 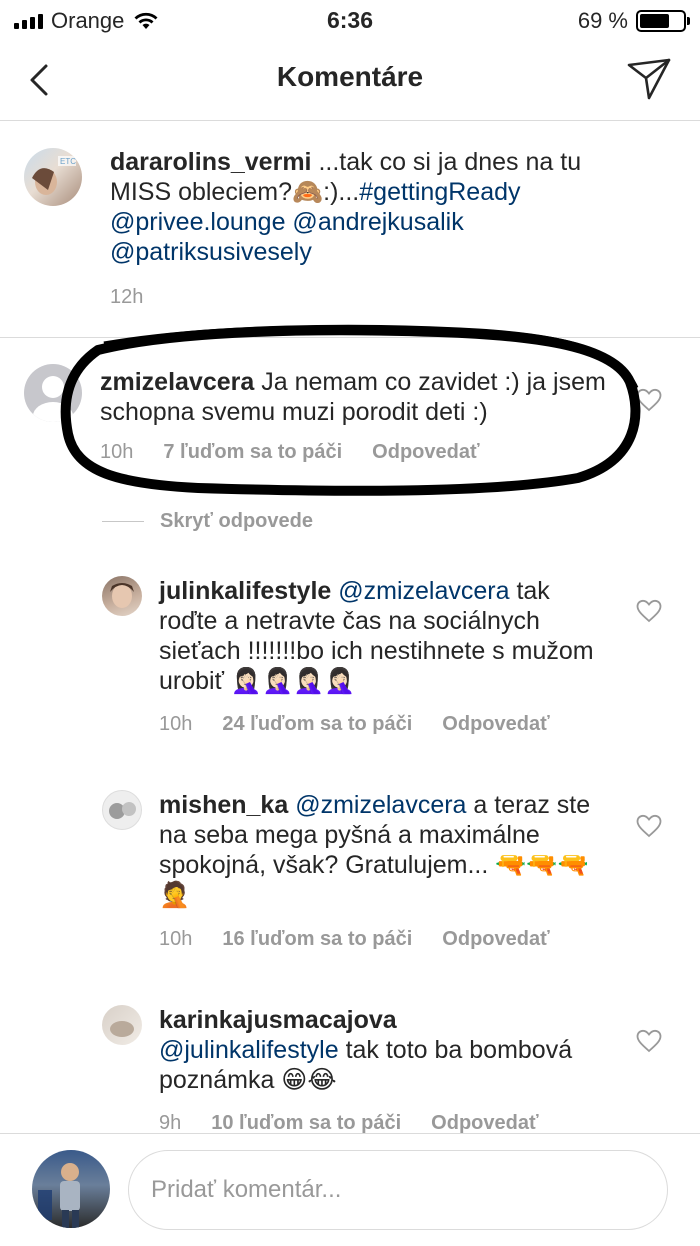 What do you see at coordinates (223, 805) in the screenshot?
I see `username: mishen_ka` at bounding box center [223, 805].